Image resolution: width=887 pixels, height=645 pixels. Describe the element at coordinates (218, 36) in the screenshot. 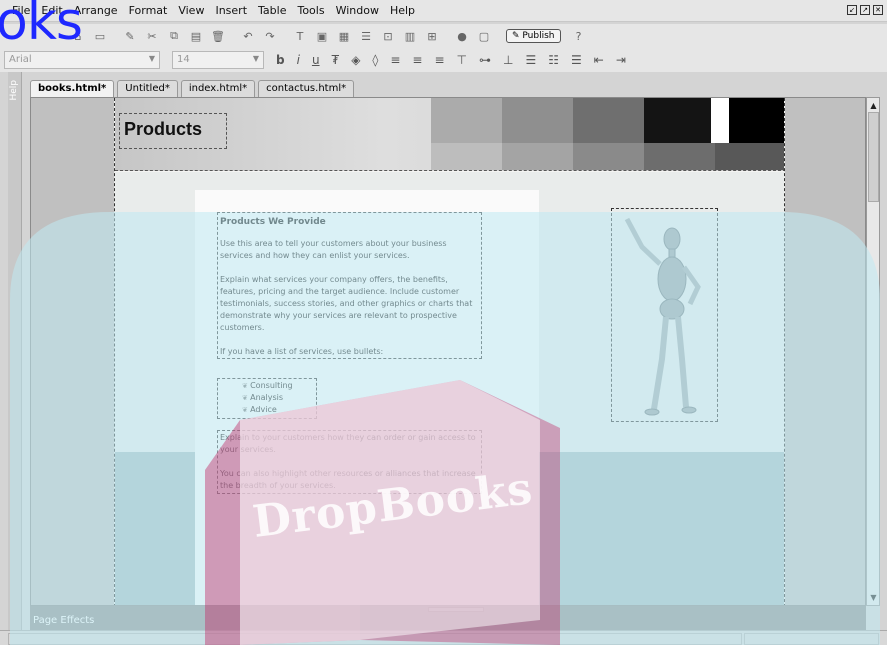

I see `delete-icon: 🗑` at that location.